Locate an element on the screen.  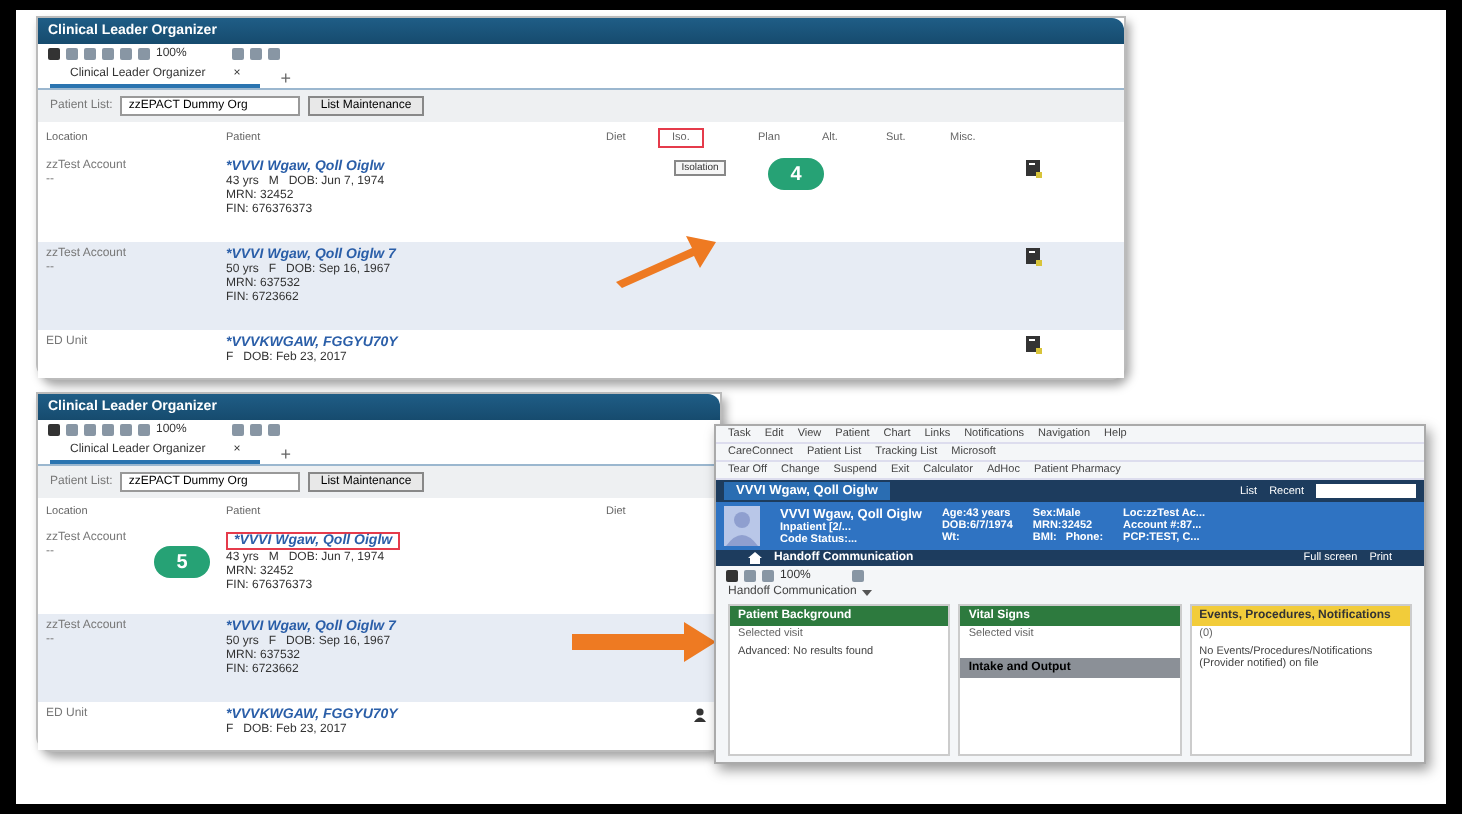
home-icon is located at coordinates (755, 558).